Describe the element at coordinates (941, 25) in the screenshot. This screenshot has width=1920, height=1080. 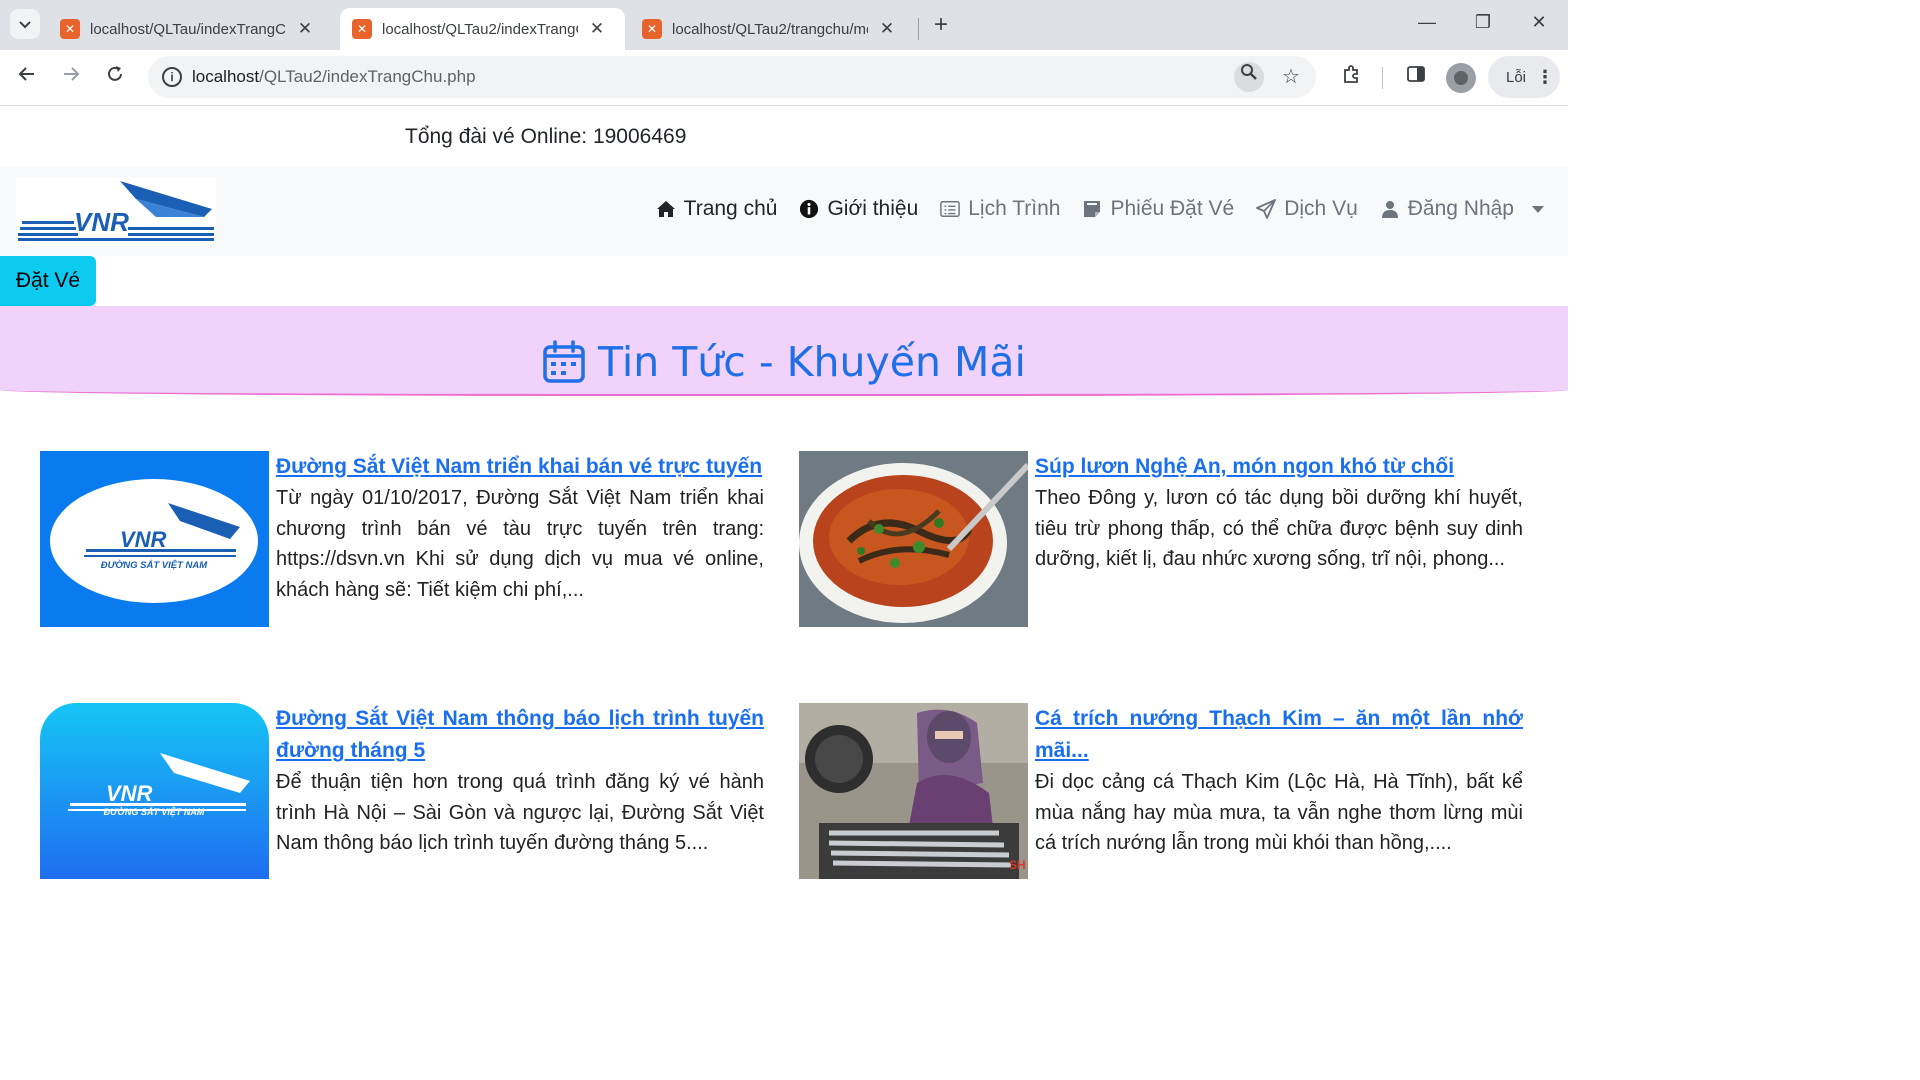
I see `new-tab-button: +` at that location.